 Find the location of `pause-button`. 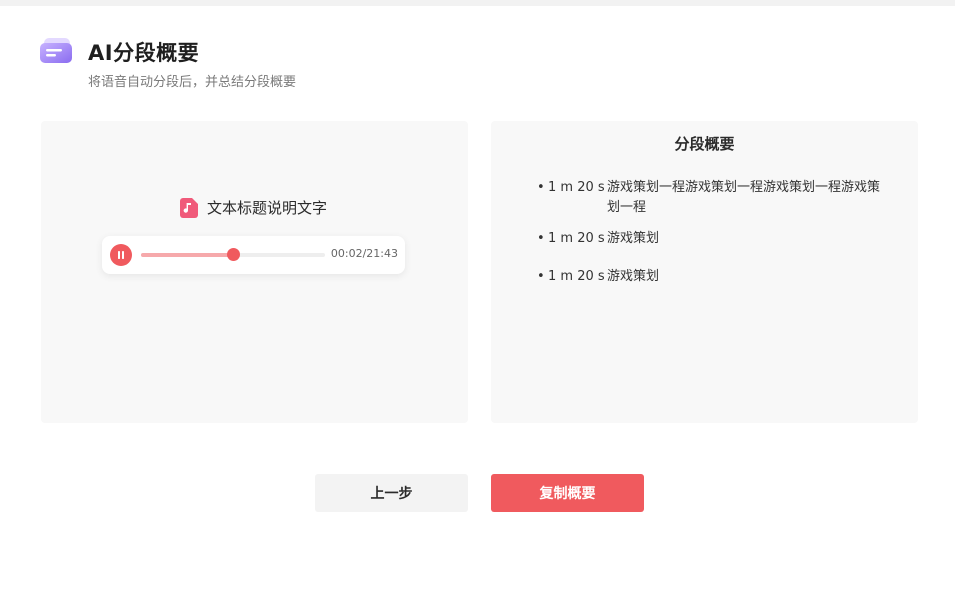

pause-button is located at coordinates (121, 255).